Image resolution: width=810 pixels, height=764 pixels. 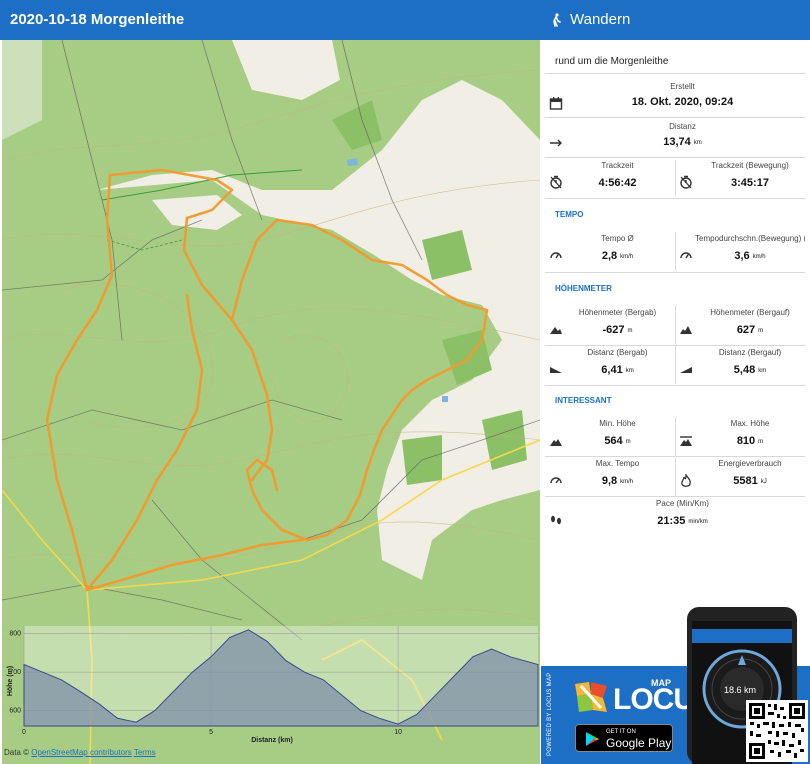 What do you see at coordinates (600, 19) in the screenshot?
I see `activity-label: Wandern` at bounding box center [600, 19].